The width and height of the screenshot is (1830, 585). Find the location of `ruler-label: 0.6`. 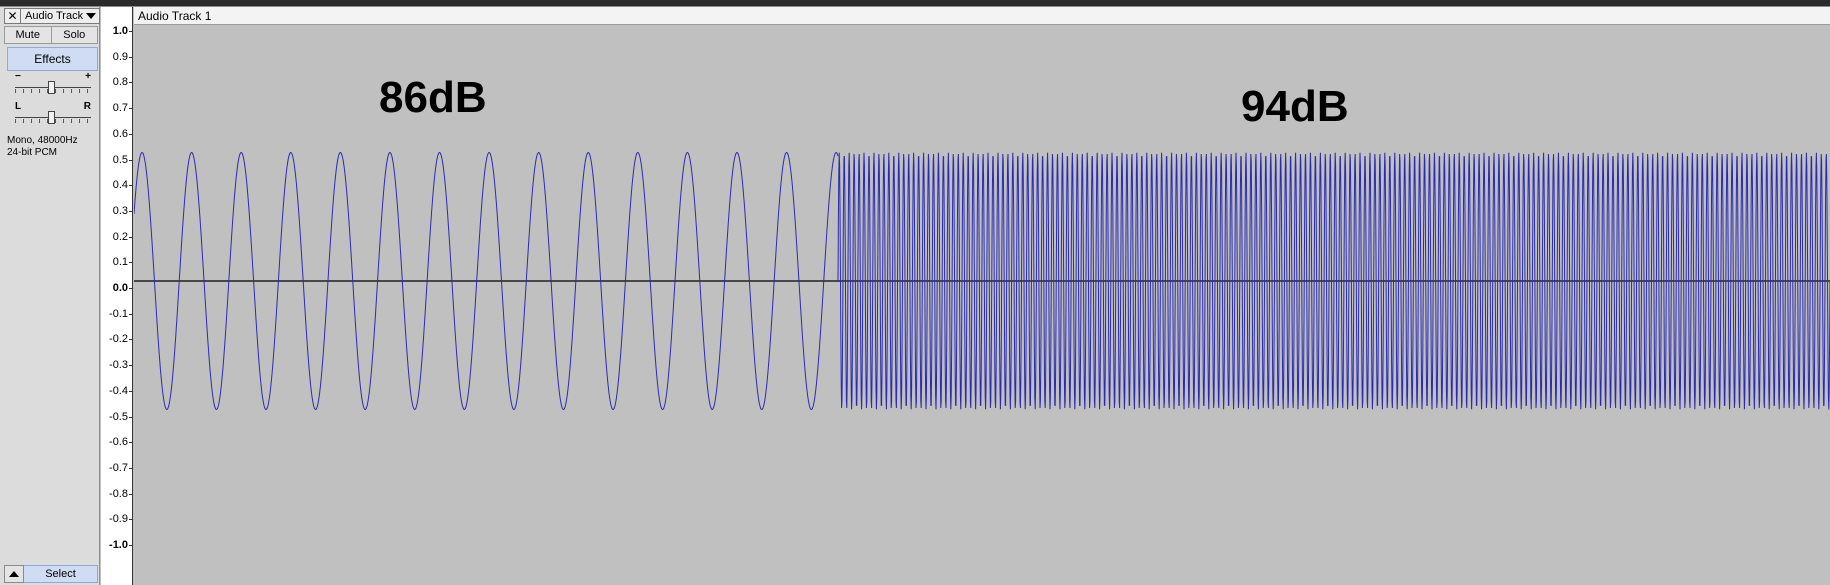

ruler-label: 0.6 is located at coordinates (120, 133).